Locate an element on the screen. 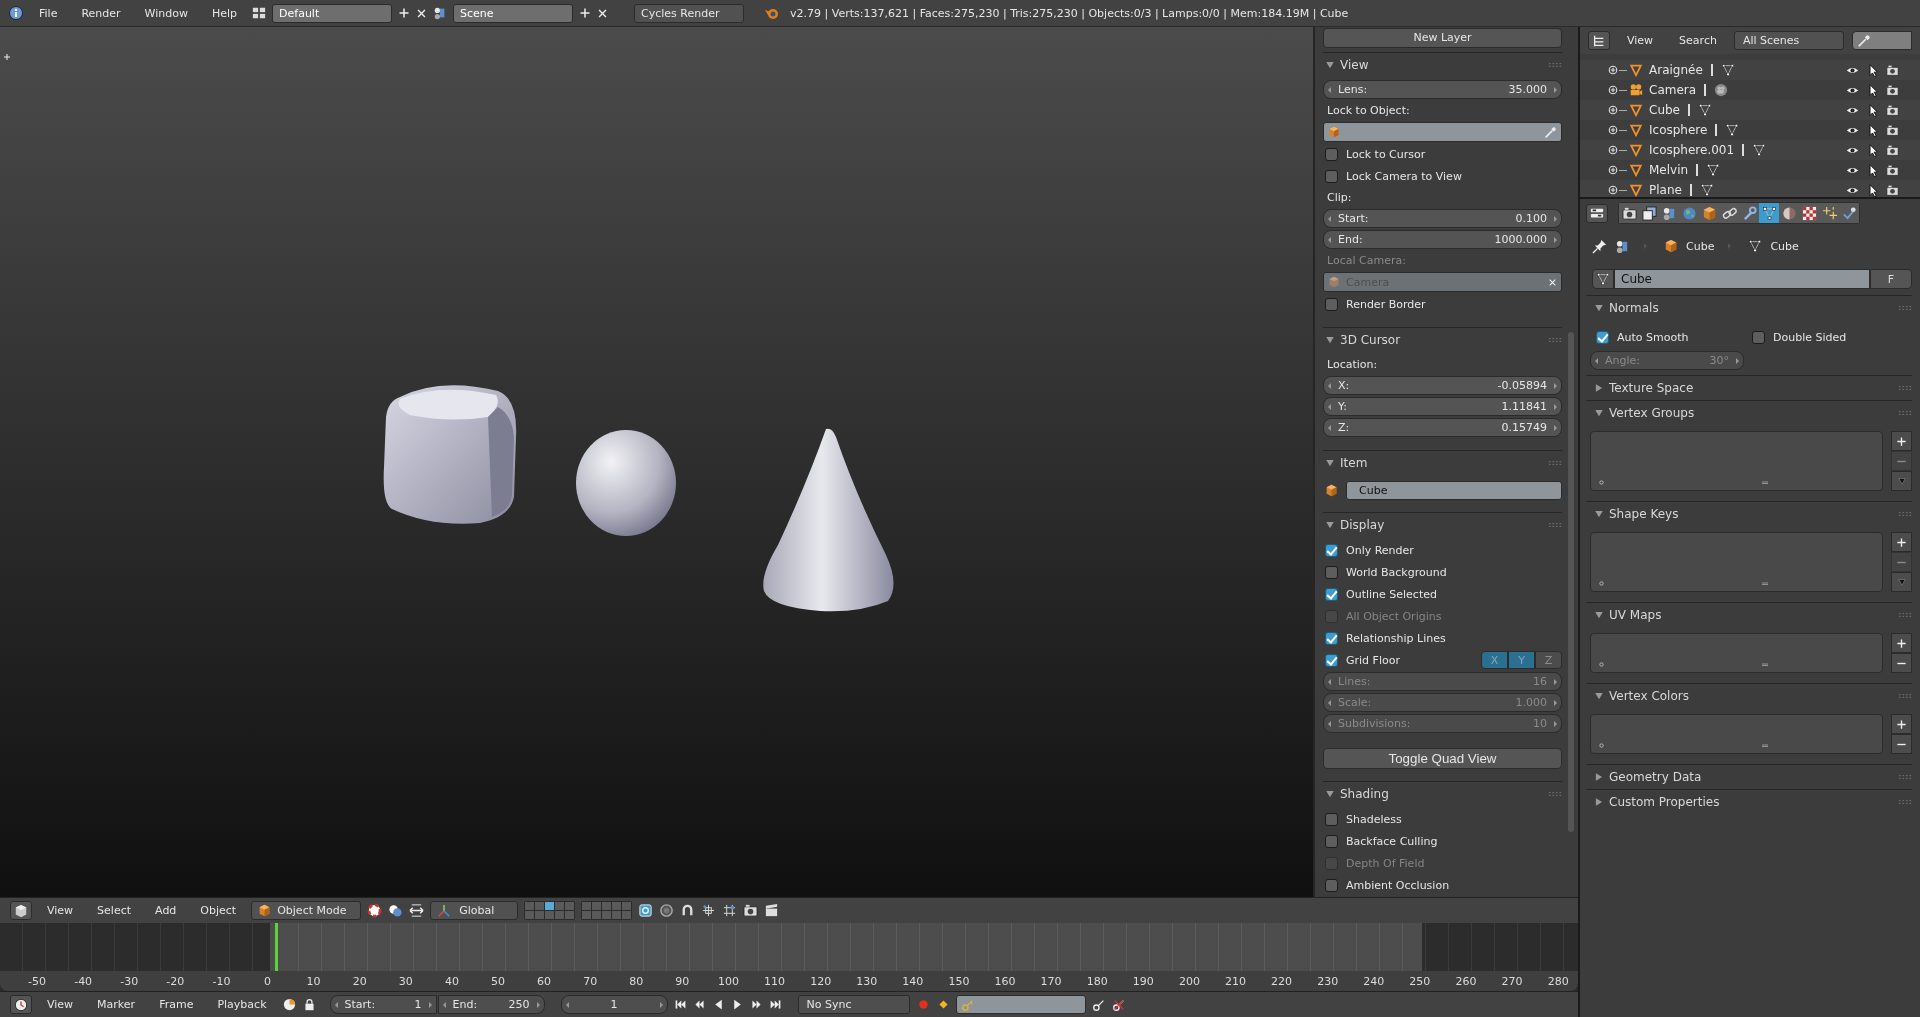 The width and height of the screenshot is (1920, 1017). menu-item: Object is located at coordinates (218, 910).